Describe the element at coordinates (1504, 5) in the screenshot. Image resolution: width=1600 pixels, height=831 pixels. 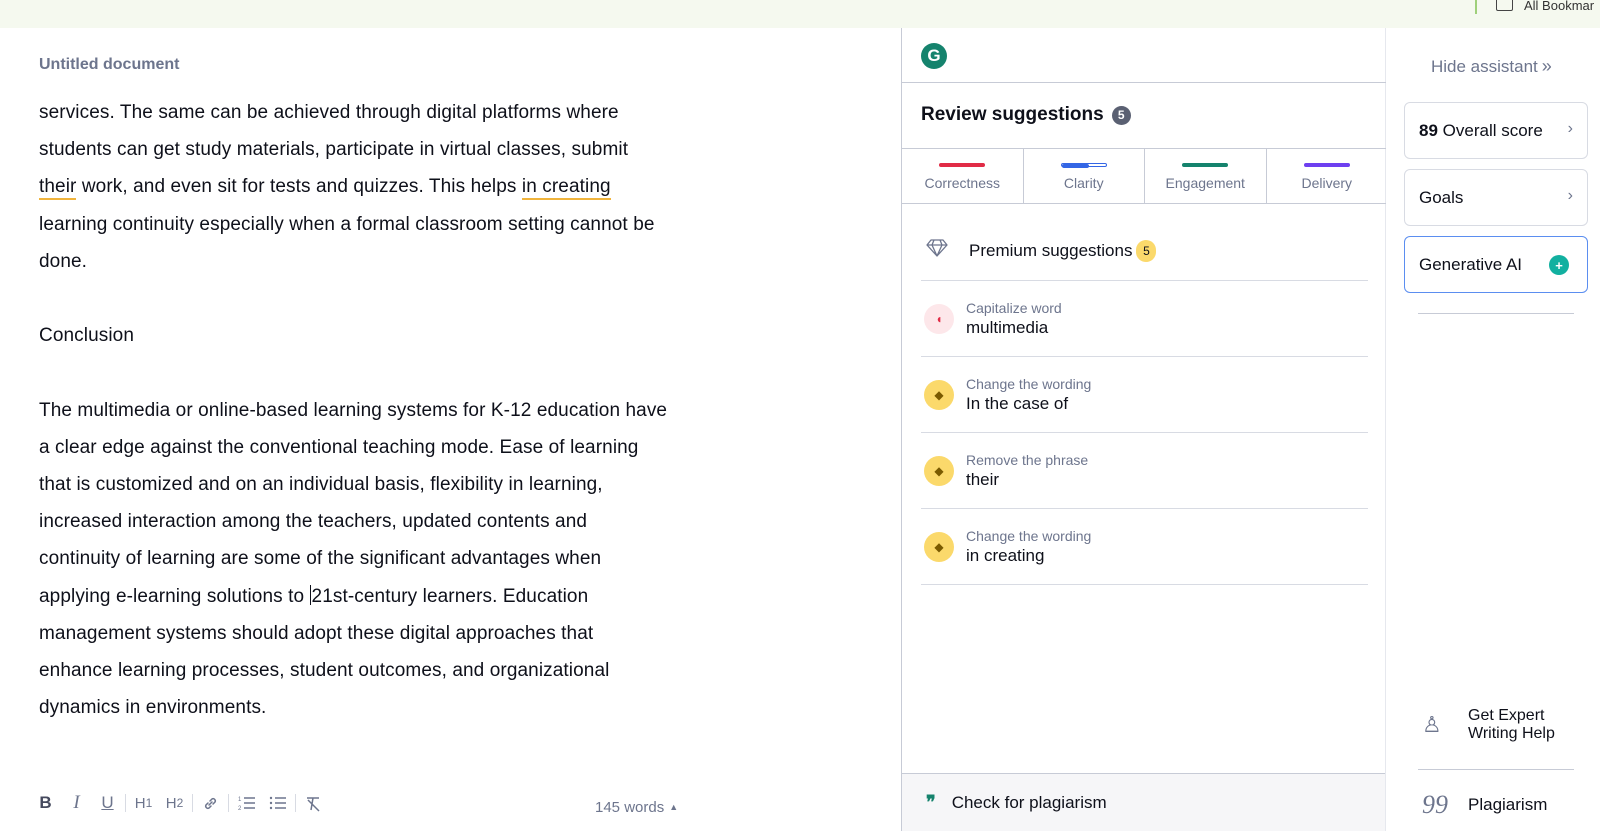
I see `folder-icon` at that location.